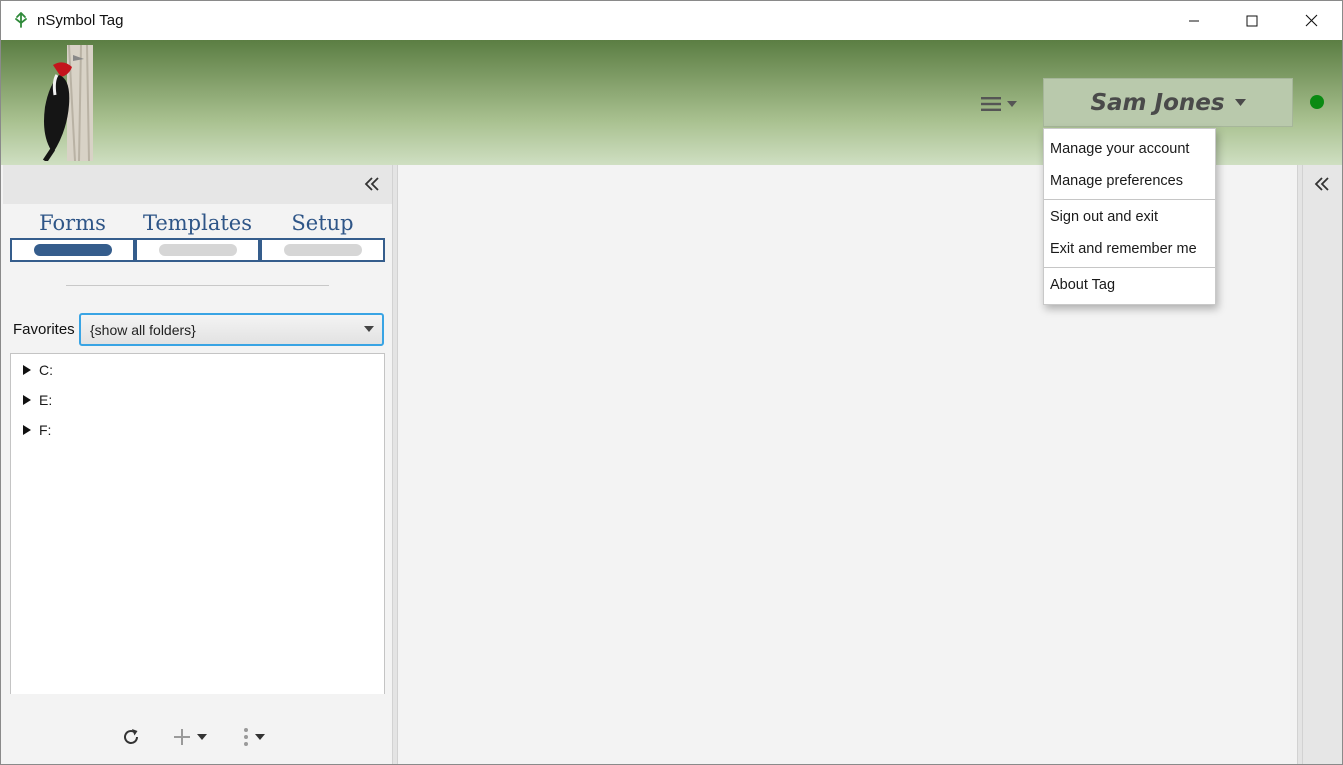 The width and height of the screenshot is (1343, 765). Describe the element at coordinates (1322, 464) in the screenshot. I see `right-panel` at that location.